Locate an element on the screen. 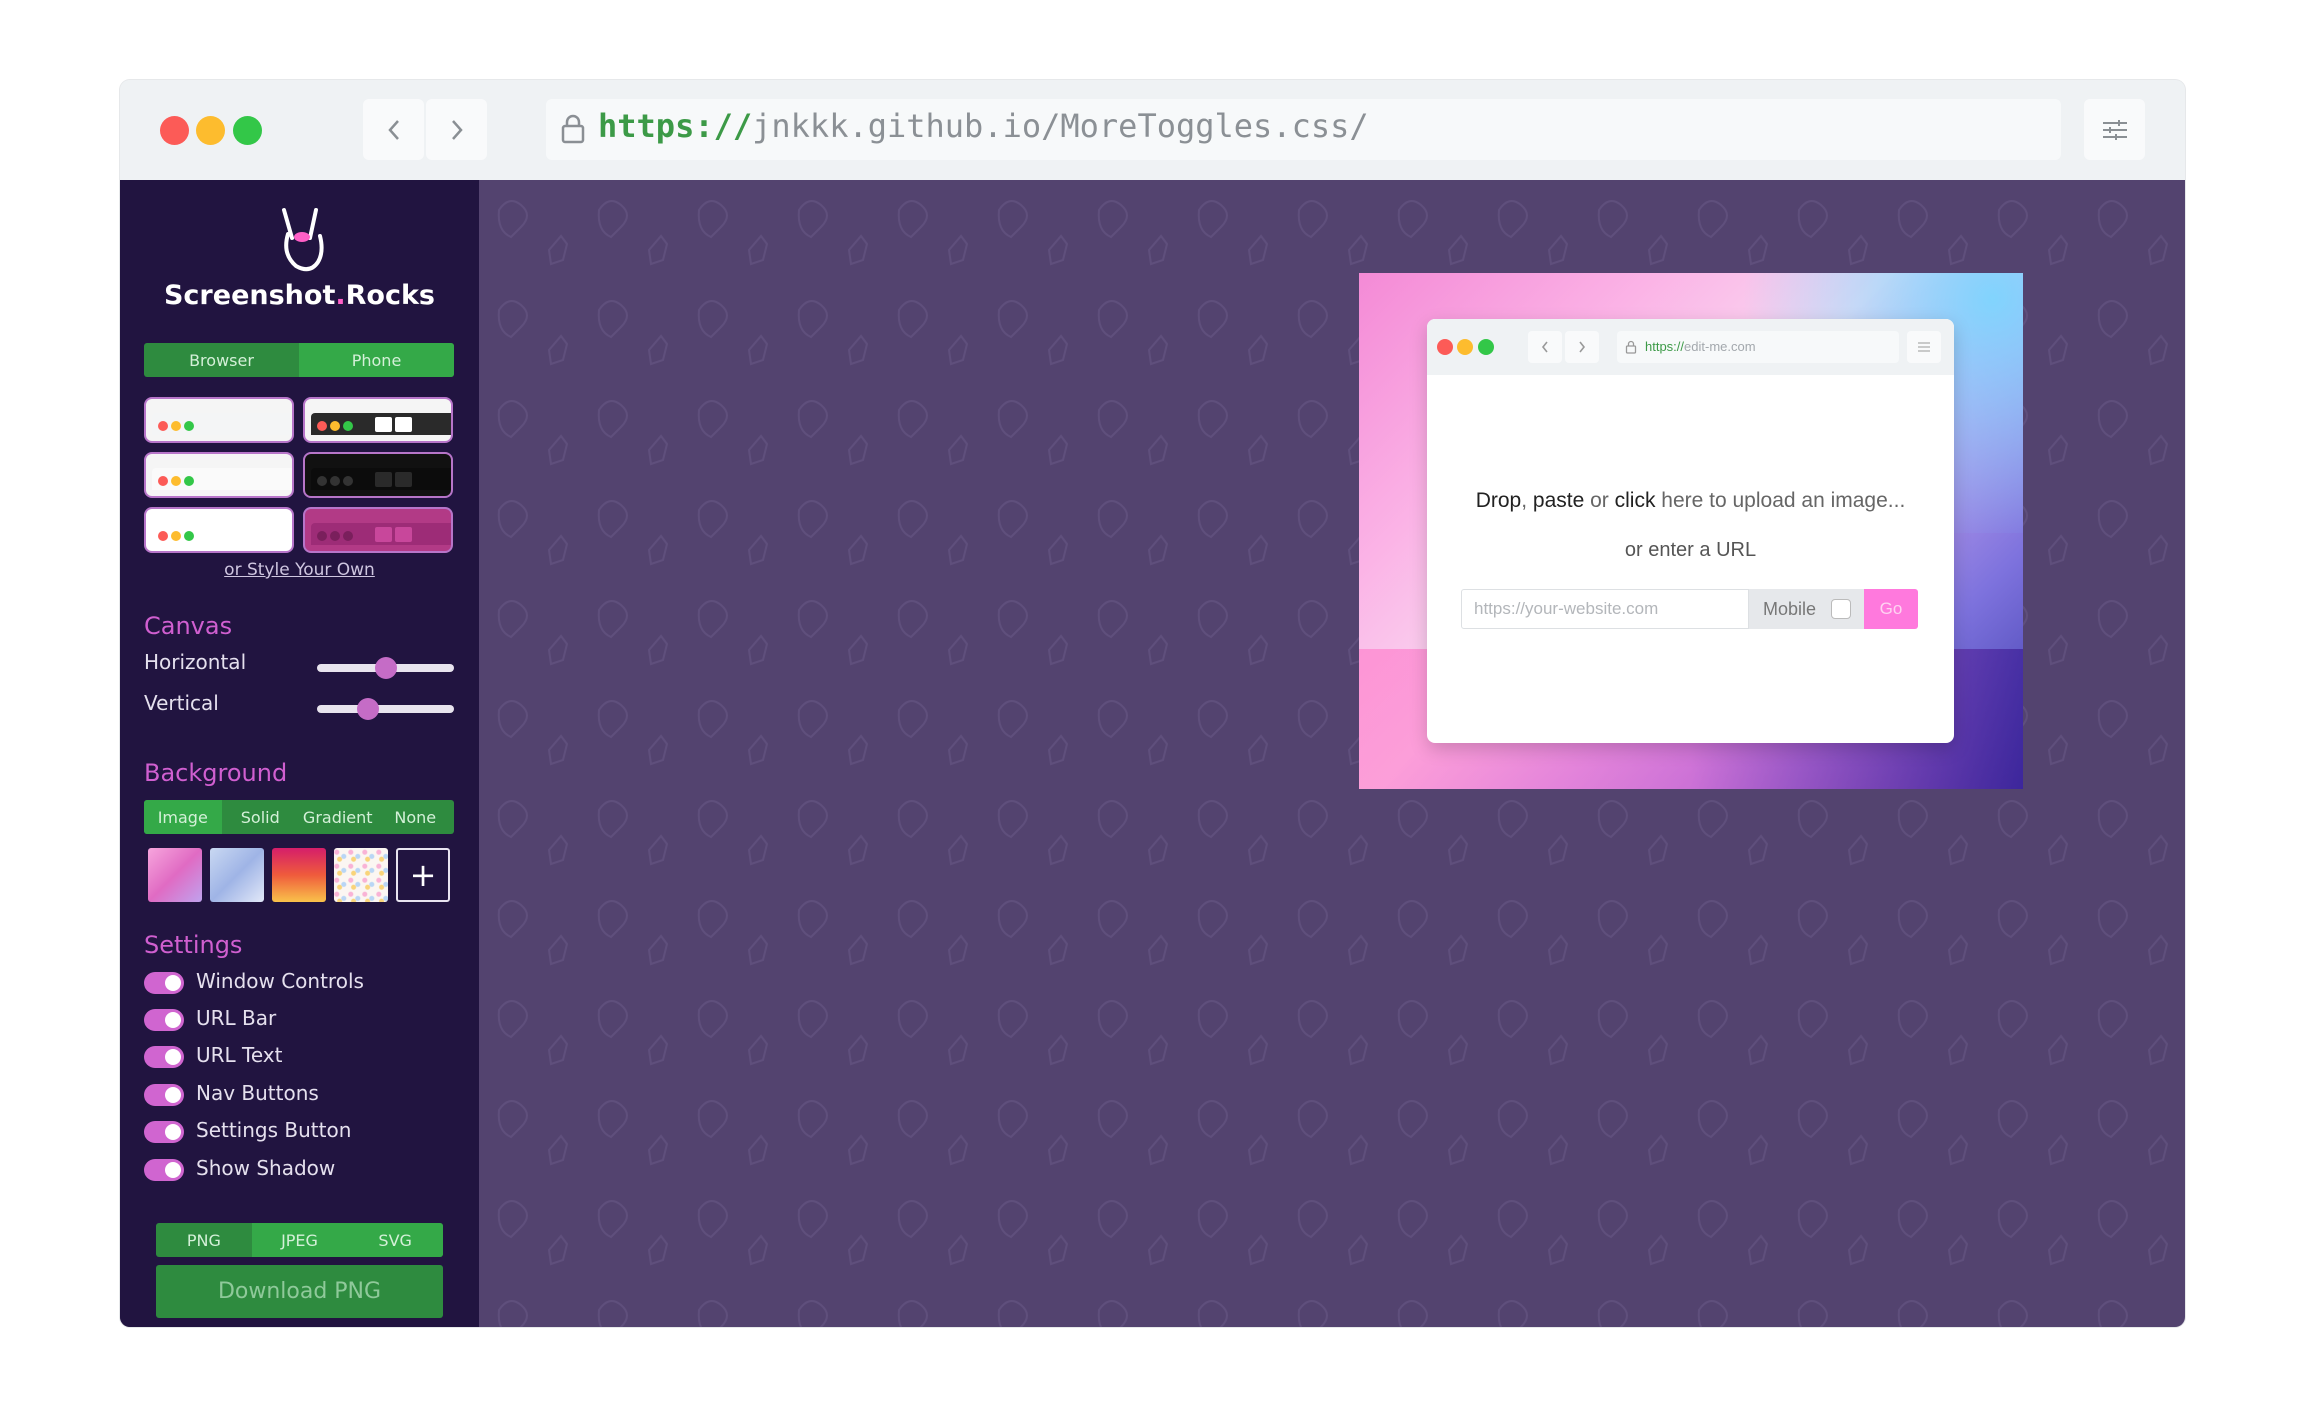 The image size is (2300, 1404). settings-button-label: Settings Button is located at coordinates (274, 1130).